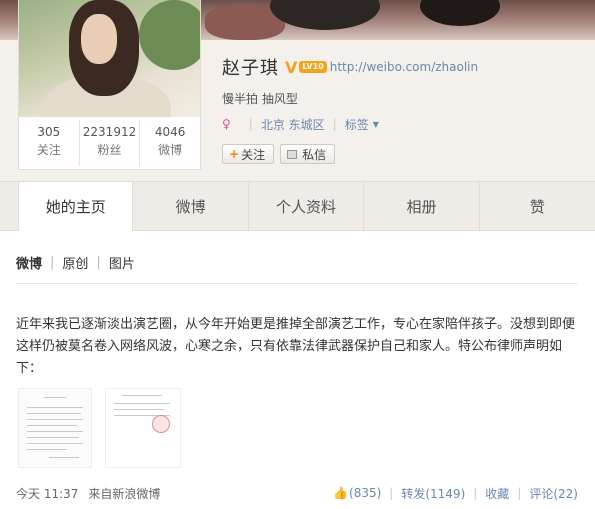 The width and height of the screenshot is (595, 509). What do you see at coordinates (250, 68) in the screenshot?
I see `user-name: 赵子琪` at bounding box center [250, 68].